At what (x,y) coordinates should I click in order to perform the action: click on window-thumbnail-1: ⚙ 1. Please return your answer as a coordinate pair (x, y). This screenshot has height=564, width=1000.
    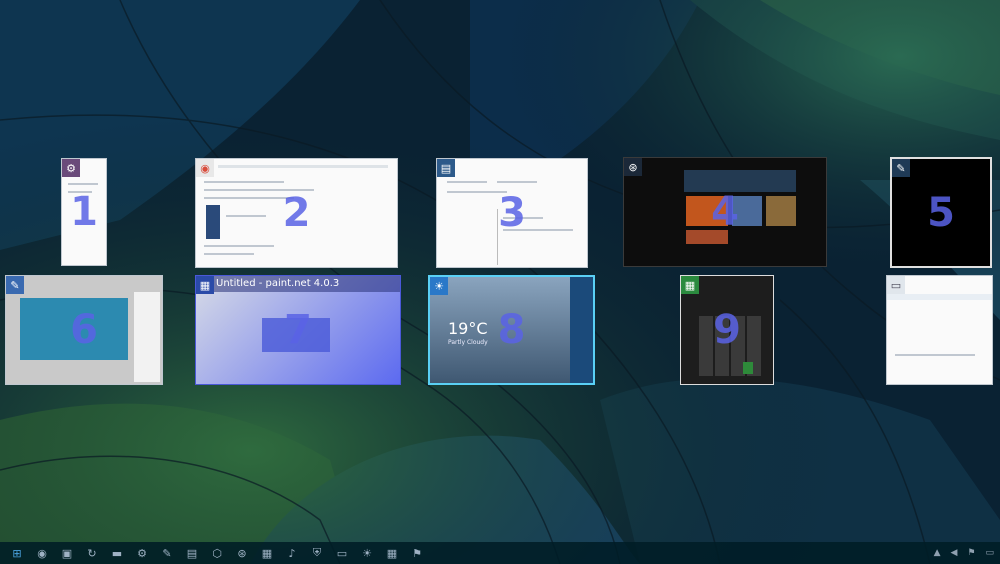
    Looking at the image, I should click on (84, 212).